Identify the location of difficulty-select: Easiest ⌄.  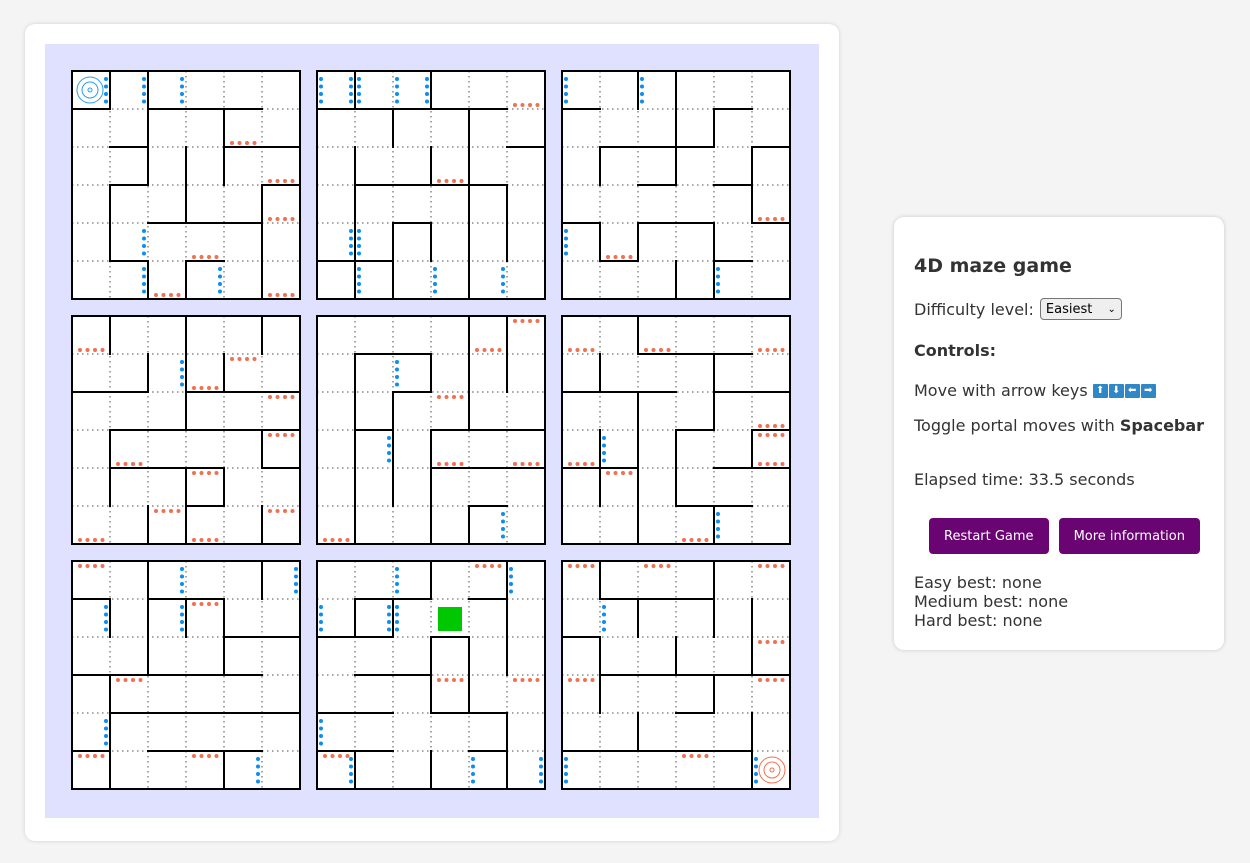
(1080, 309).